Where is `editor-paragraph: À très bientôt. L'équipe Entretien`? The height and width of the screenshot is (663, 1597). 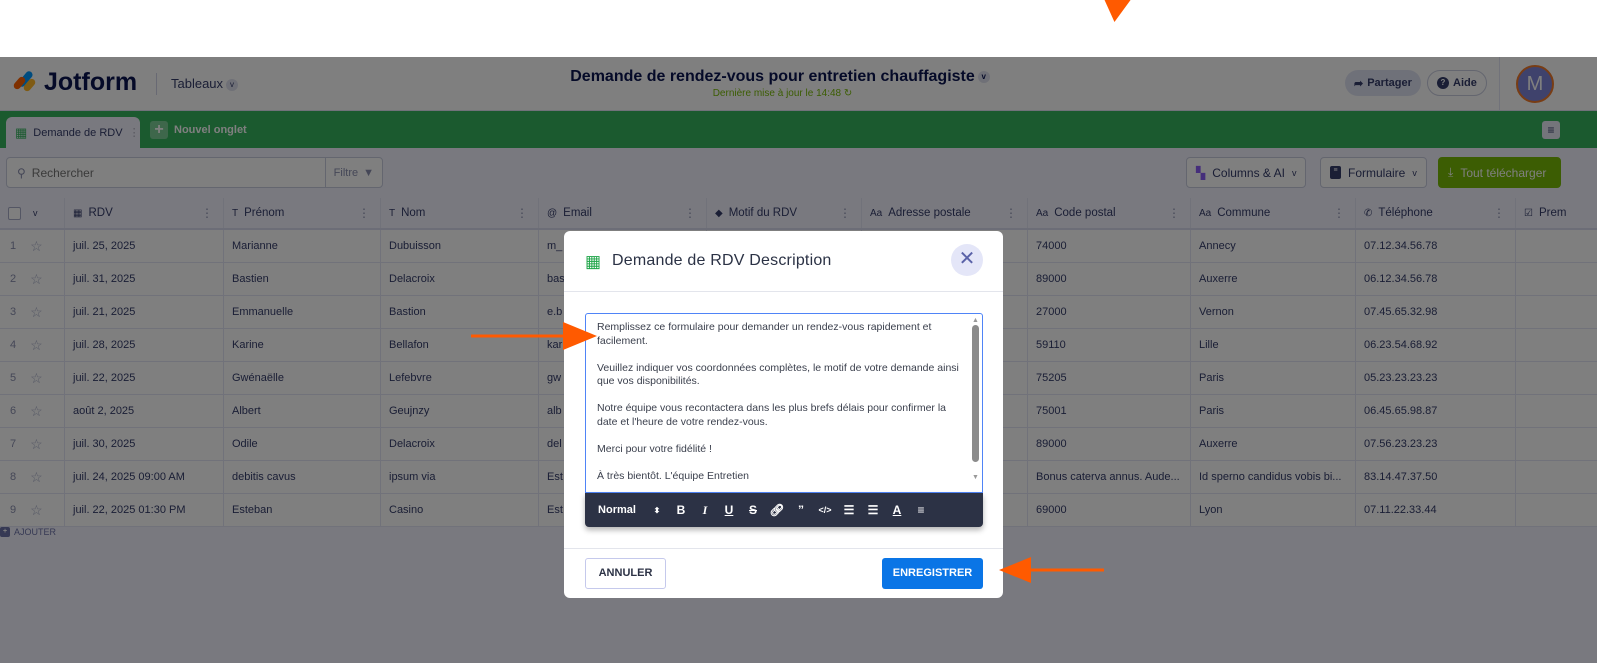 editor-paragraph: À très bientôt. L'équipe Entretien is located at coordinates (673, 475).